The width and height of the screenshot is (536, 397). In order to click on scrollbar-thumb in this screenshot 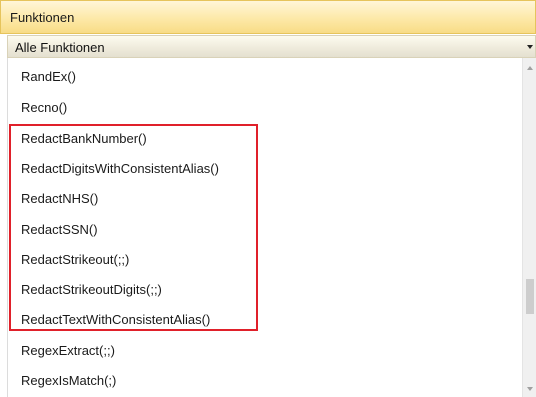, I will do `click(530, 296)`.